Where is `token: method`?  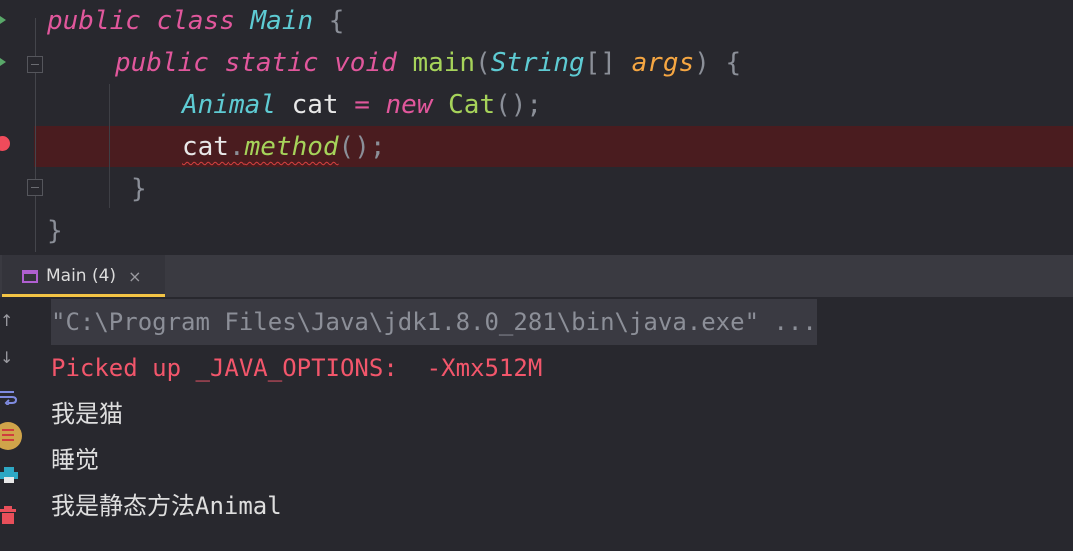
token: method is located at coordinates (291, 147).